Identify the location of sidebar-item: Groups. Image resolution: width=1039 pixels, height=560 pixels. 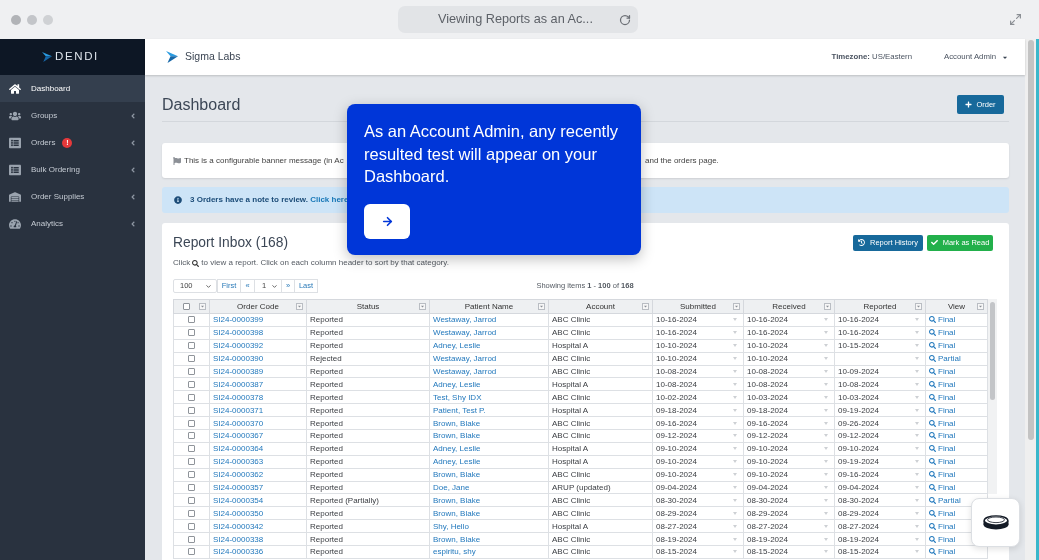
(72, 115).